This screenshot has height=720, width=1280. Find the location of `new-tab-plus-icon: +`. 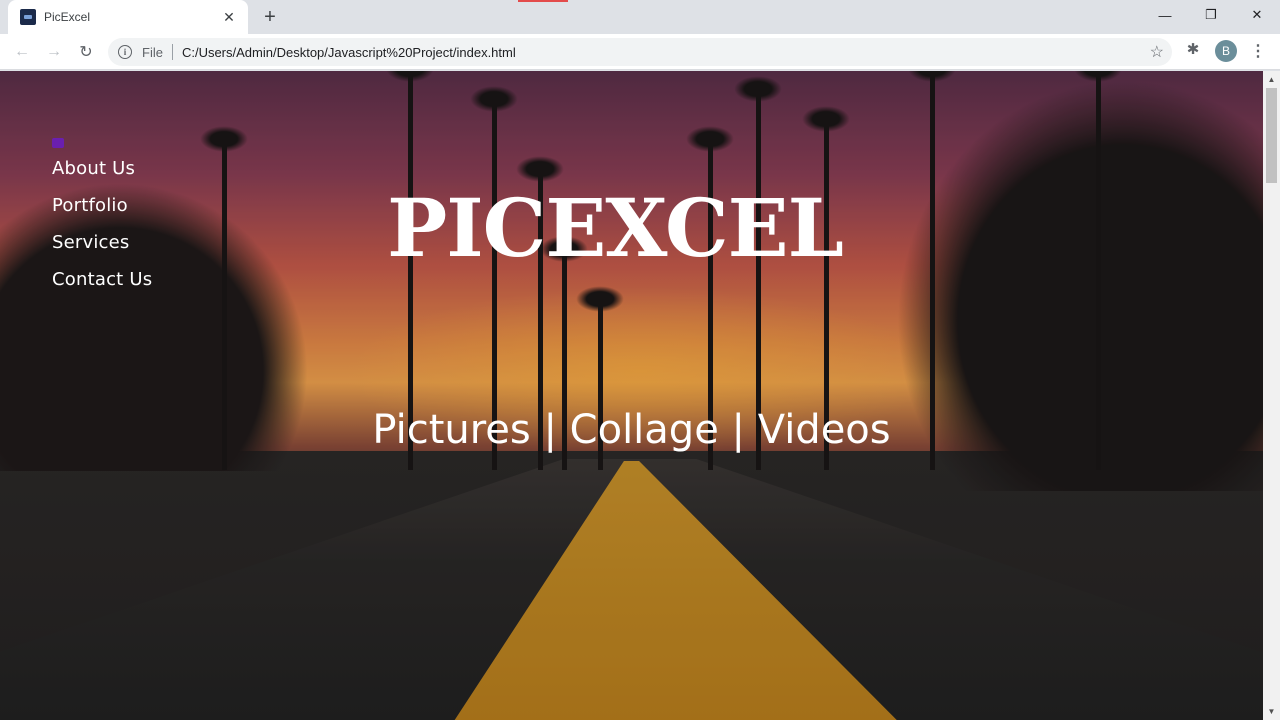

new-tab-plus-icon: + is located at coordinates (270, 17).